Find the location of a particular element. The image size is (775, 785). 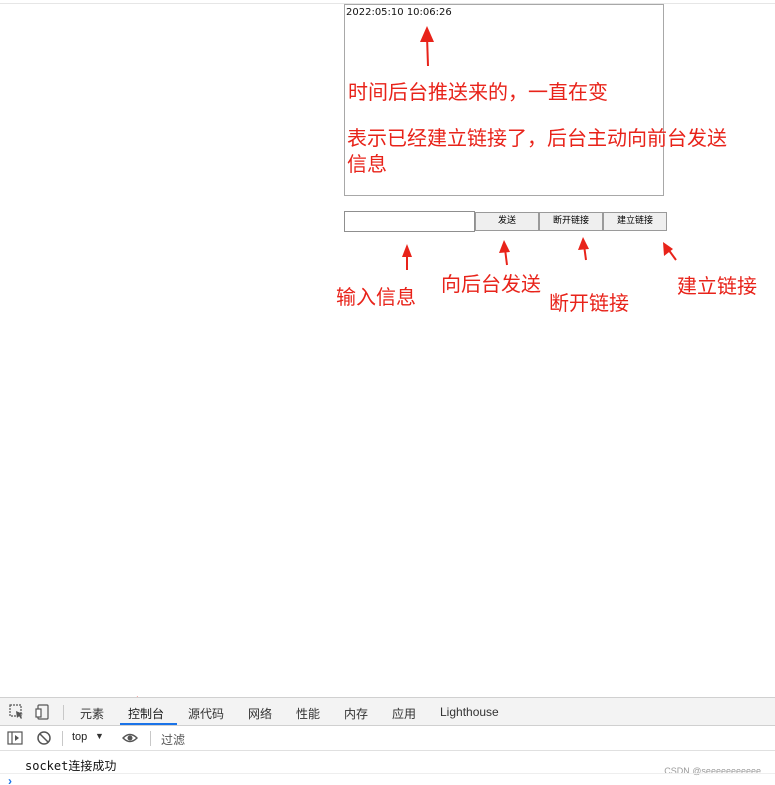

devtools-panel: 元素 控制台 源代码 网络 性能 内存 应用 Lighthouse top ▼ is located at coordinates (387, 741).